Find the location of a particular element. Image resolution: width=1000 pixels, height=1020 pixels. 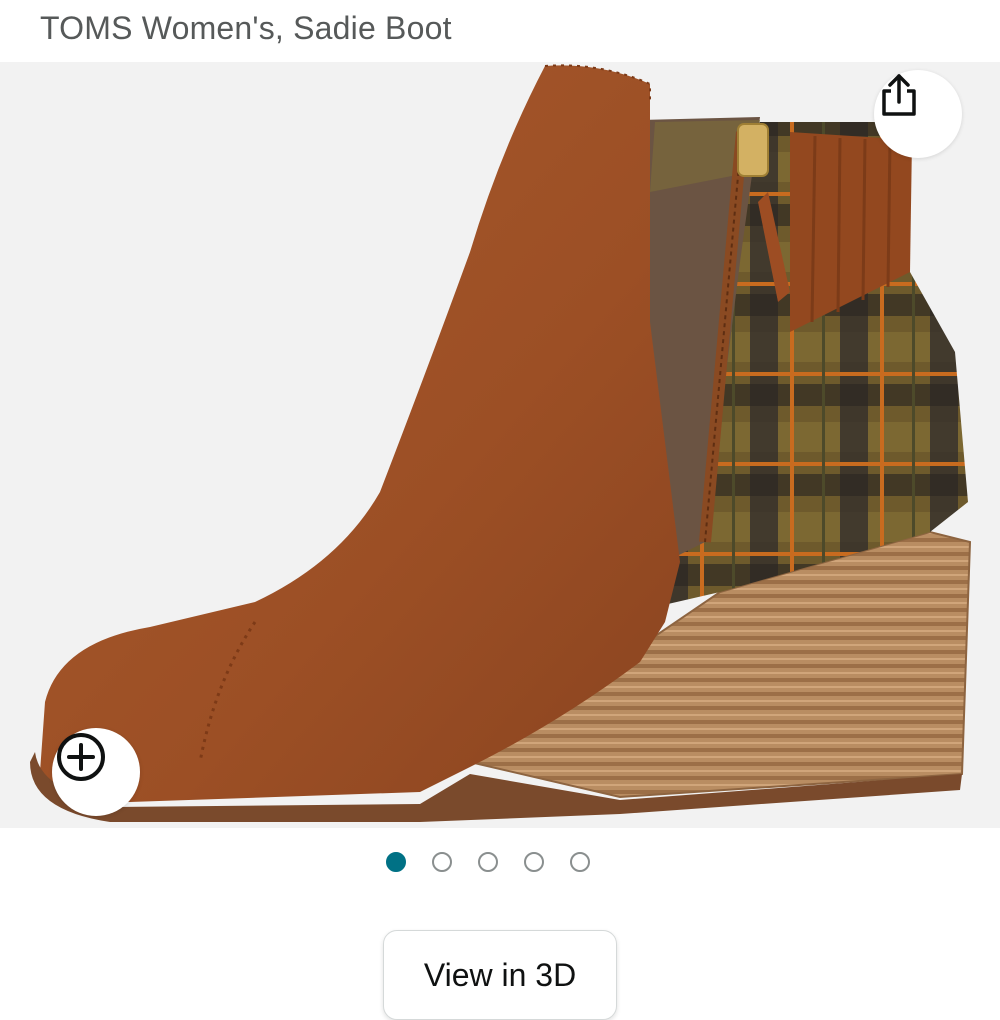

product-title: TOMS Women's, Sadie Boot is located at coordinates (246, 28).